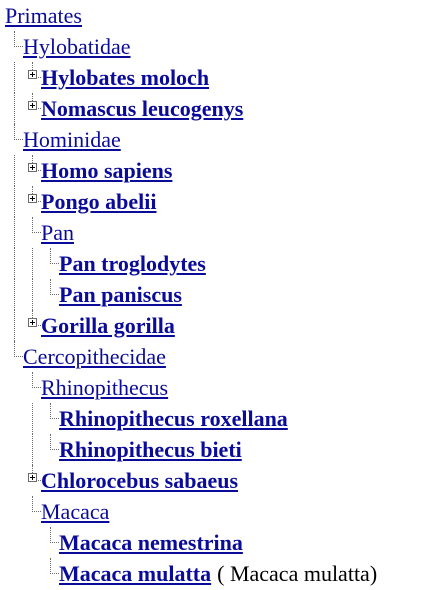  I want to click on tree-node-link-homo-sapiens: Homo sapiens, so click(106, 170).